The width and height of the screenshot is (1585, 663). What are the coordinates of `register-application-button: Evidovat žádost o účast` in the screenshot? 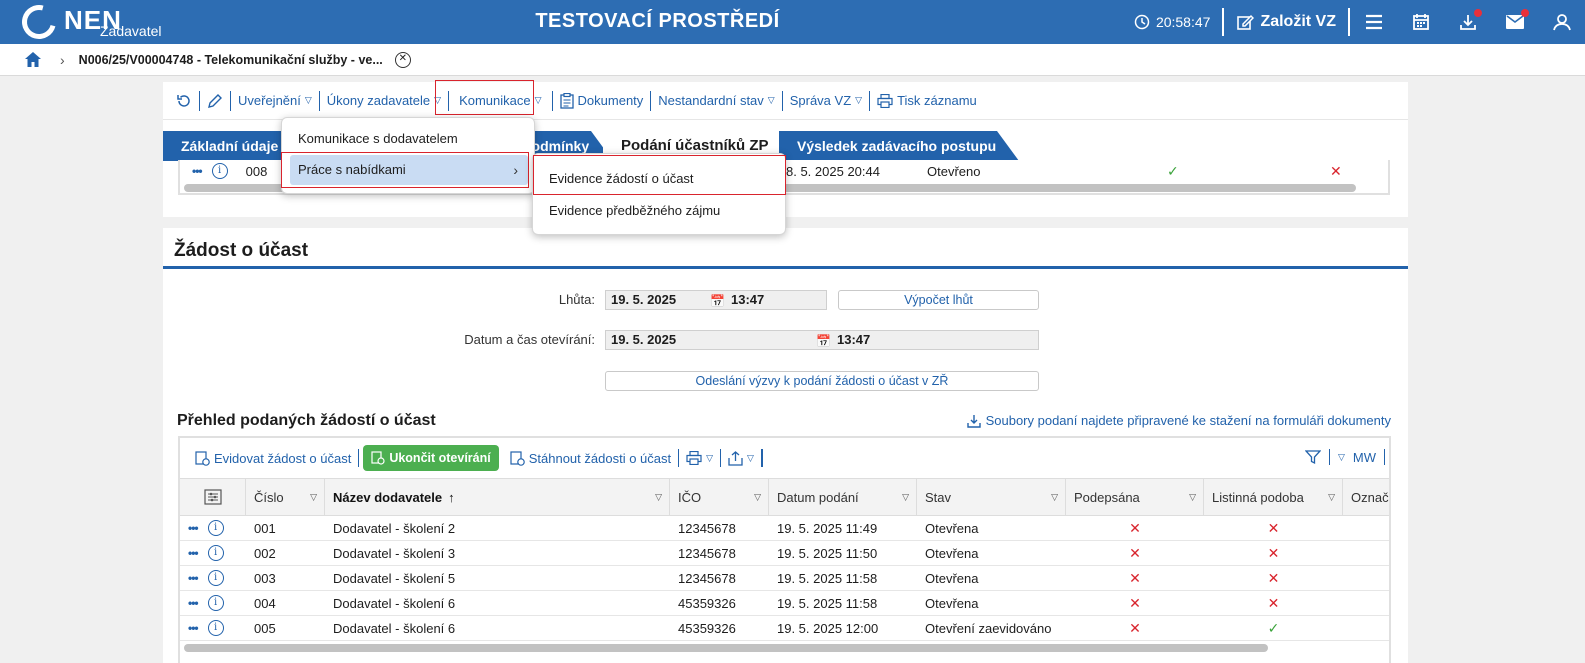 It's located at (274, 458).